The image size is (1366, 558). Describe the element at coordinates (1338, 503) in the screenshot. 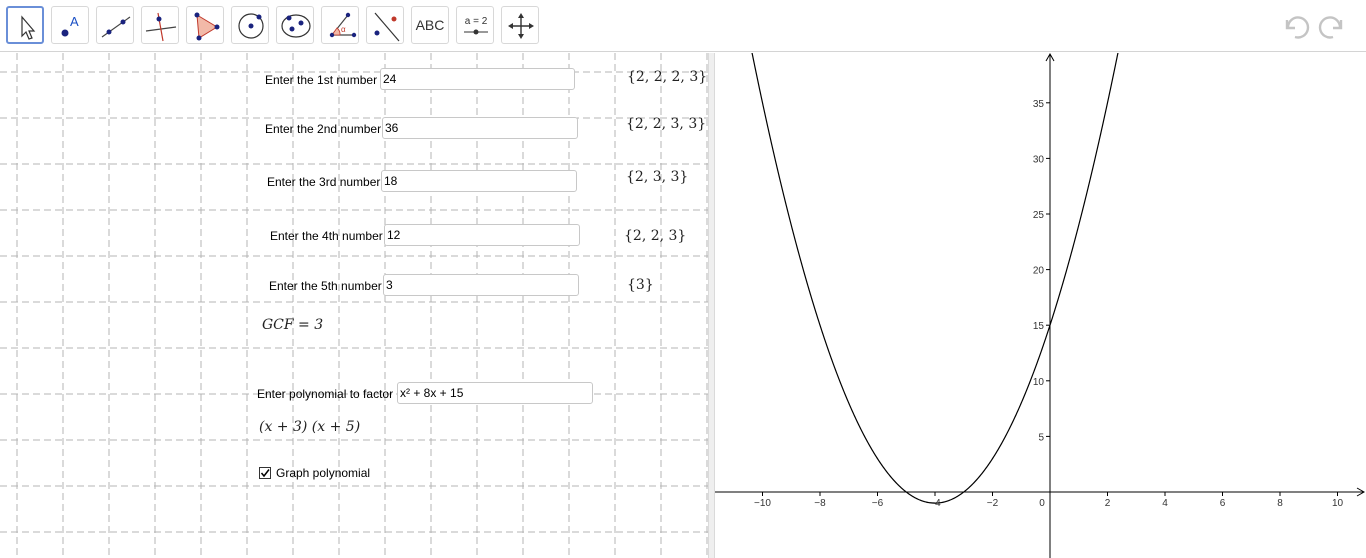

I see `x-tick-label: 10` at that location.